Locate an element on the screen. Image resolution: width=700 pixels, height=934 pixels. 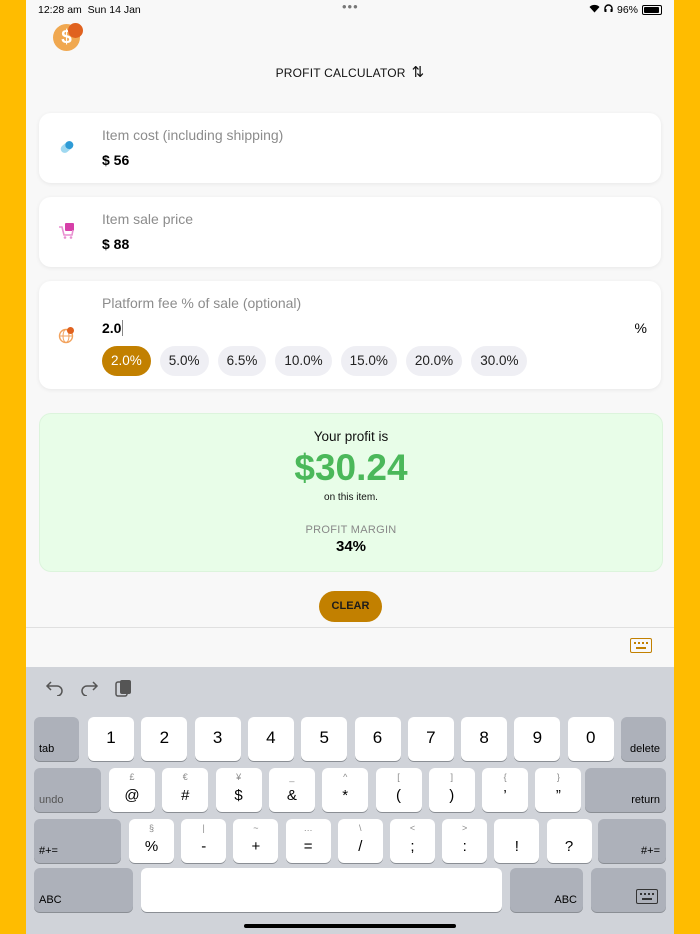
symbol-key: >: is located at coordinates (465, 841).